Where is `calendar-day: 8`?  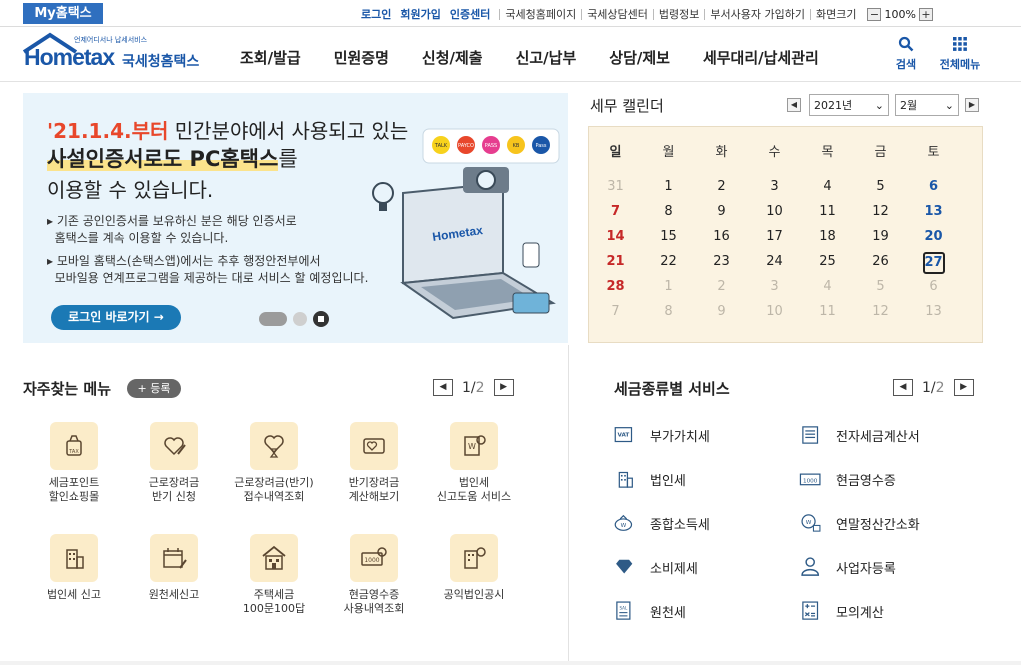
calendar-day: 8 is located at coordinates (668, 214).